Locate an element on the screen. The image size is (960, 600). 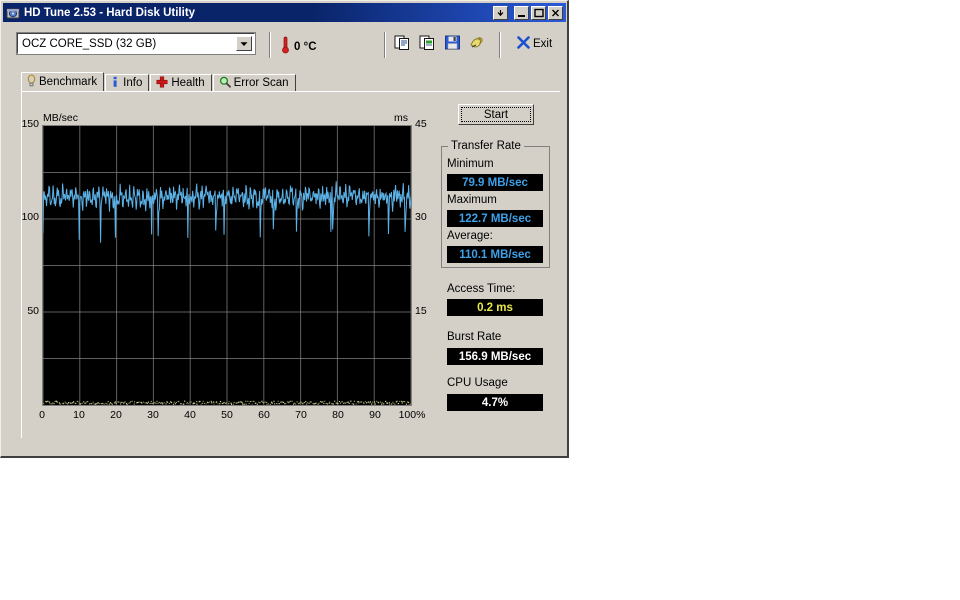
tab-error-scan: Error Scan is located at coordinates (254, 82).